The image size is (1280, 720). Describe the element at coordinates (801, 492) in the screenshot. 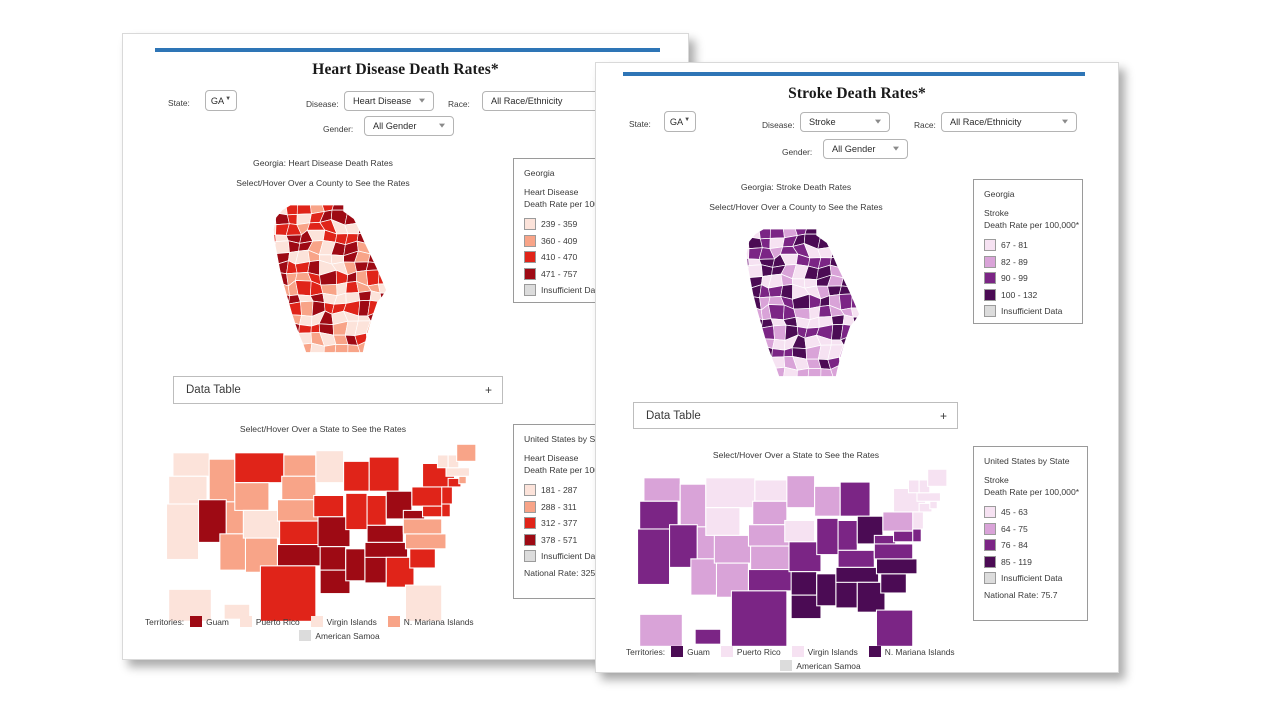

I see `state-shape-mn` at that location.